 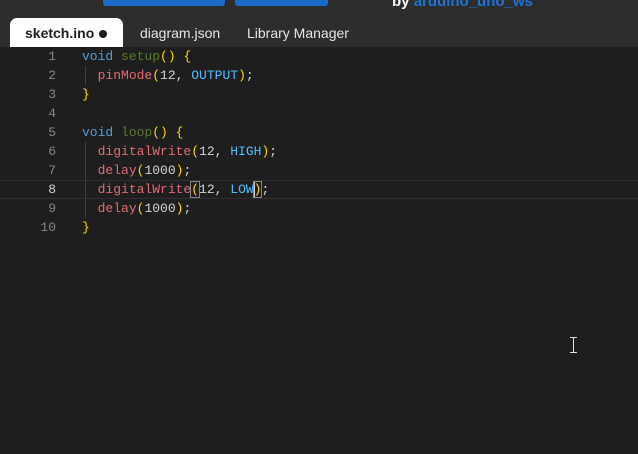 I want to click on line-number: 1, so click(x=52, y=56).